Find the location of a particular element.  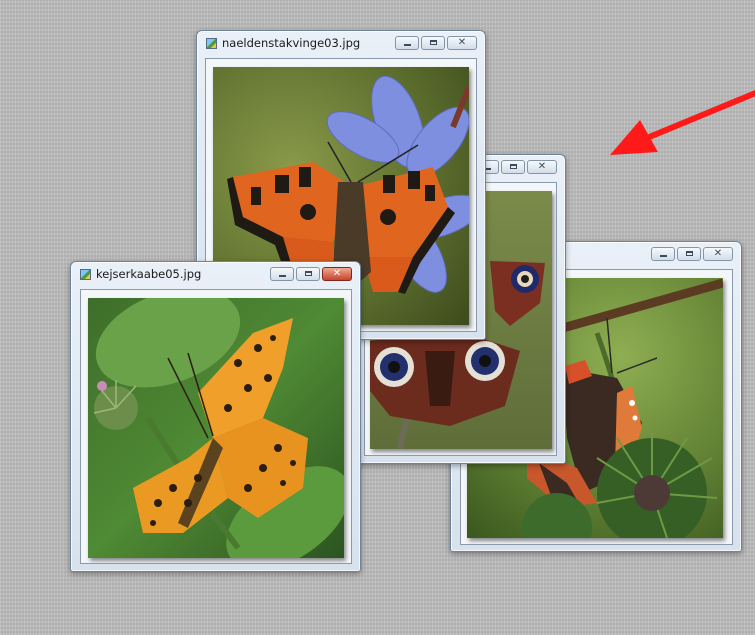

fritillary-photo is located at coordinates (216, 428).